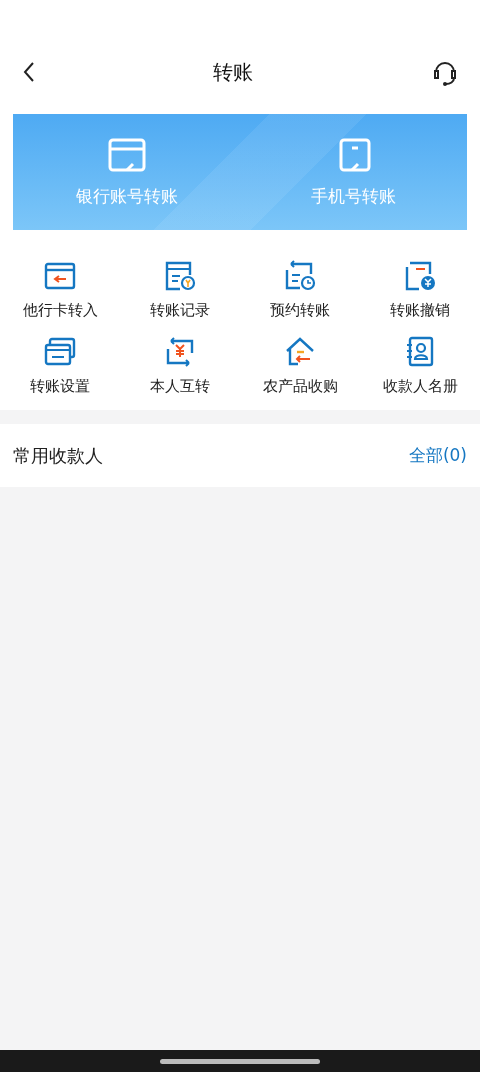 This screenshot has width=480, height=1072. I want to click on contact-book-icon, so click(420, 352).